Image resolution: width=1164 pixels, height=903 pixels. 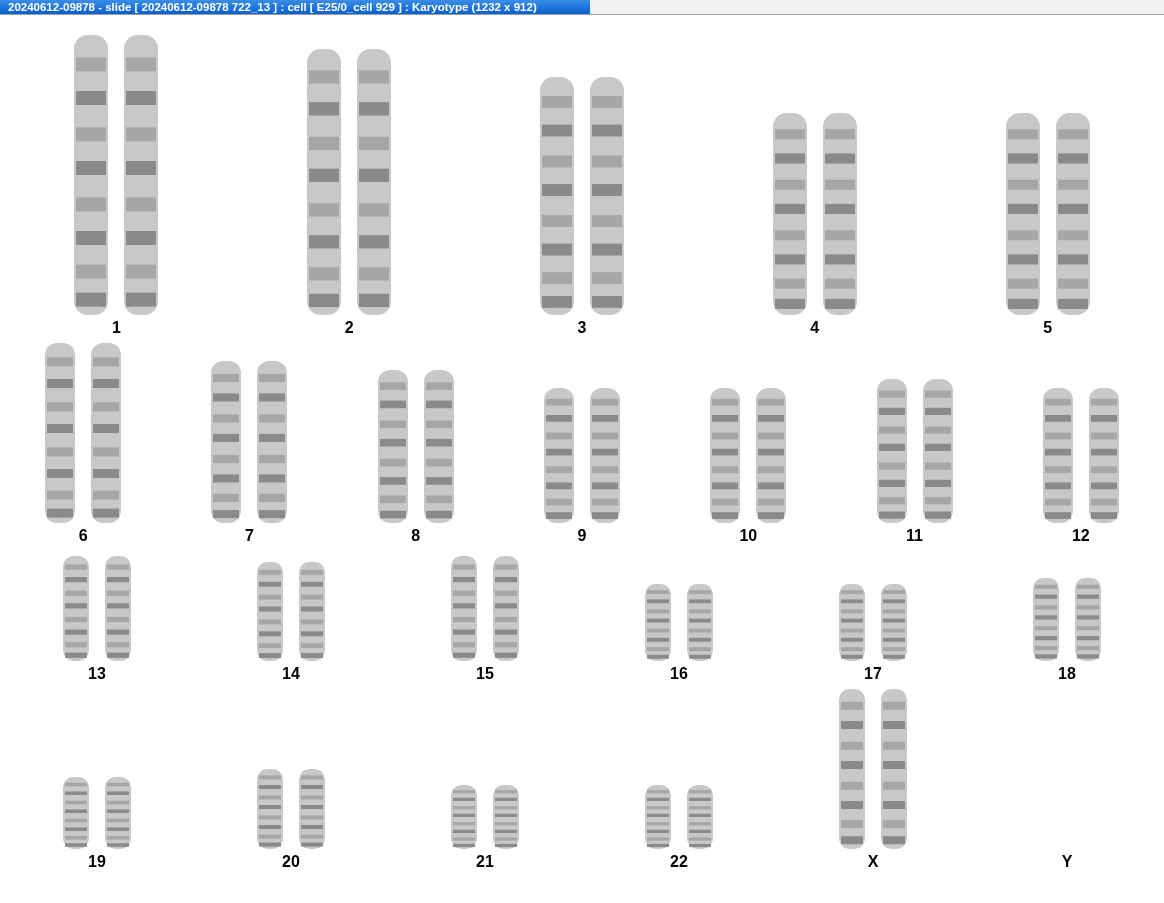 What do you see at coordinates (291, 673) in the screenshot?
I see `chromosome-label: 14` at bounding box center [291, 673].